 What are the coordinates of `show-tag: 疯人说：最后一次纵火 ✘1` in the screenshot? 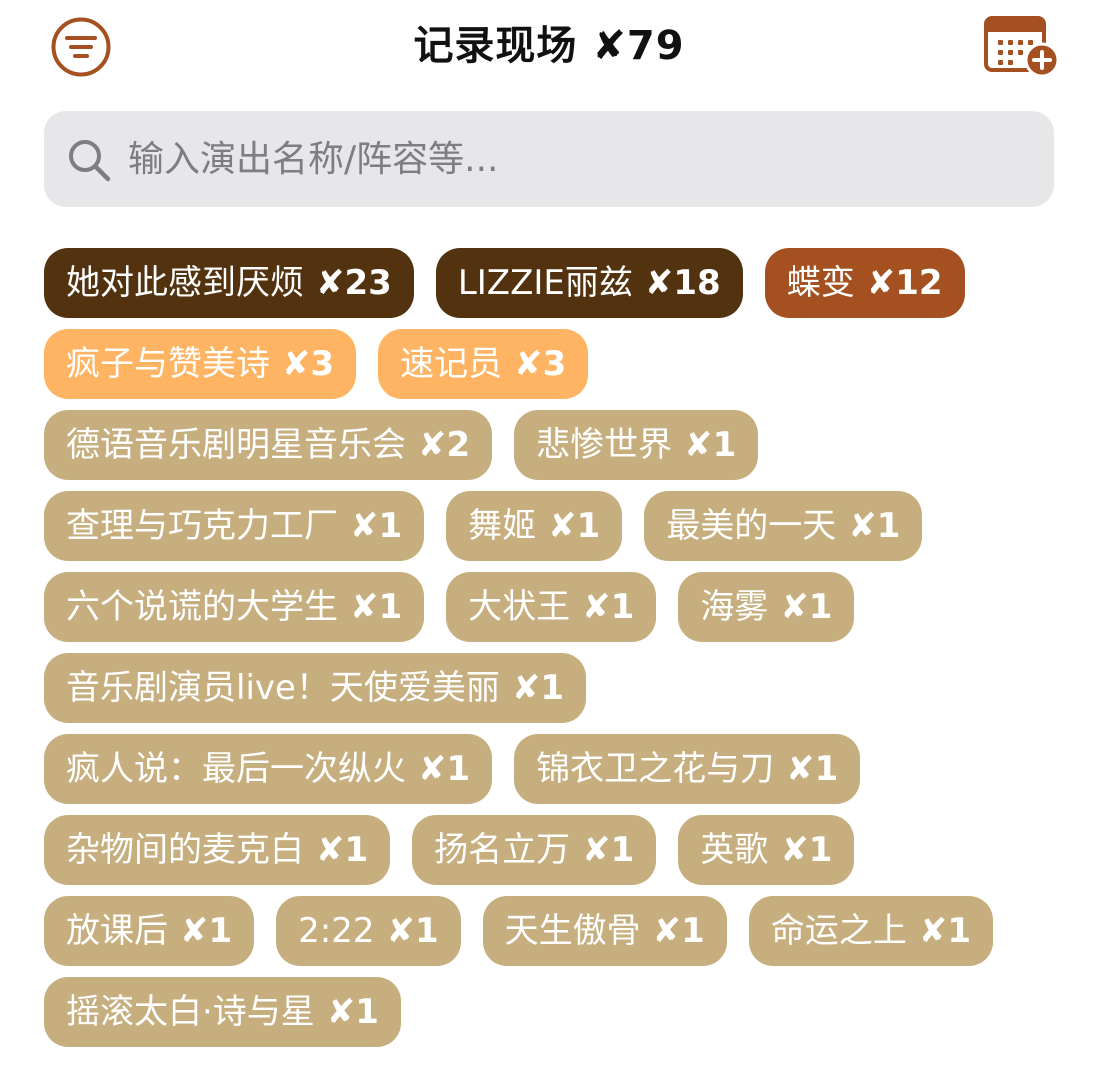 It's located at (268, 769).